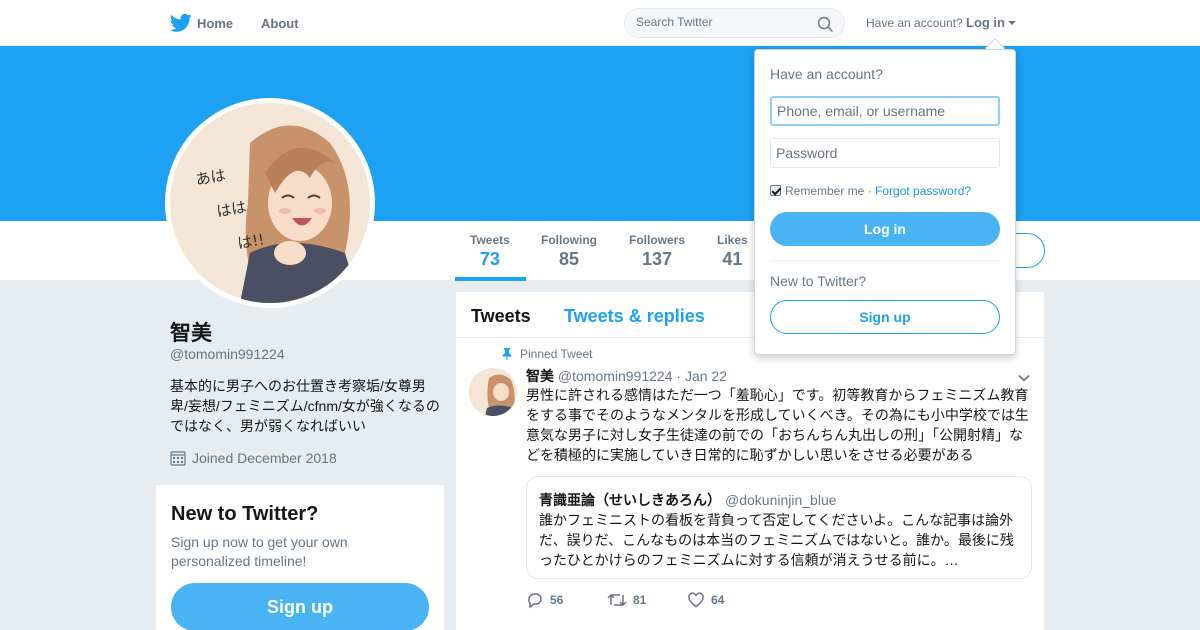 This screenshot has width=1200, height=630. I want to click on heart-icon, so click(696, 600).